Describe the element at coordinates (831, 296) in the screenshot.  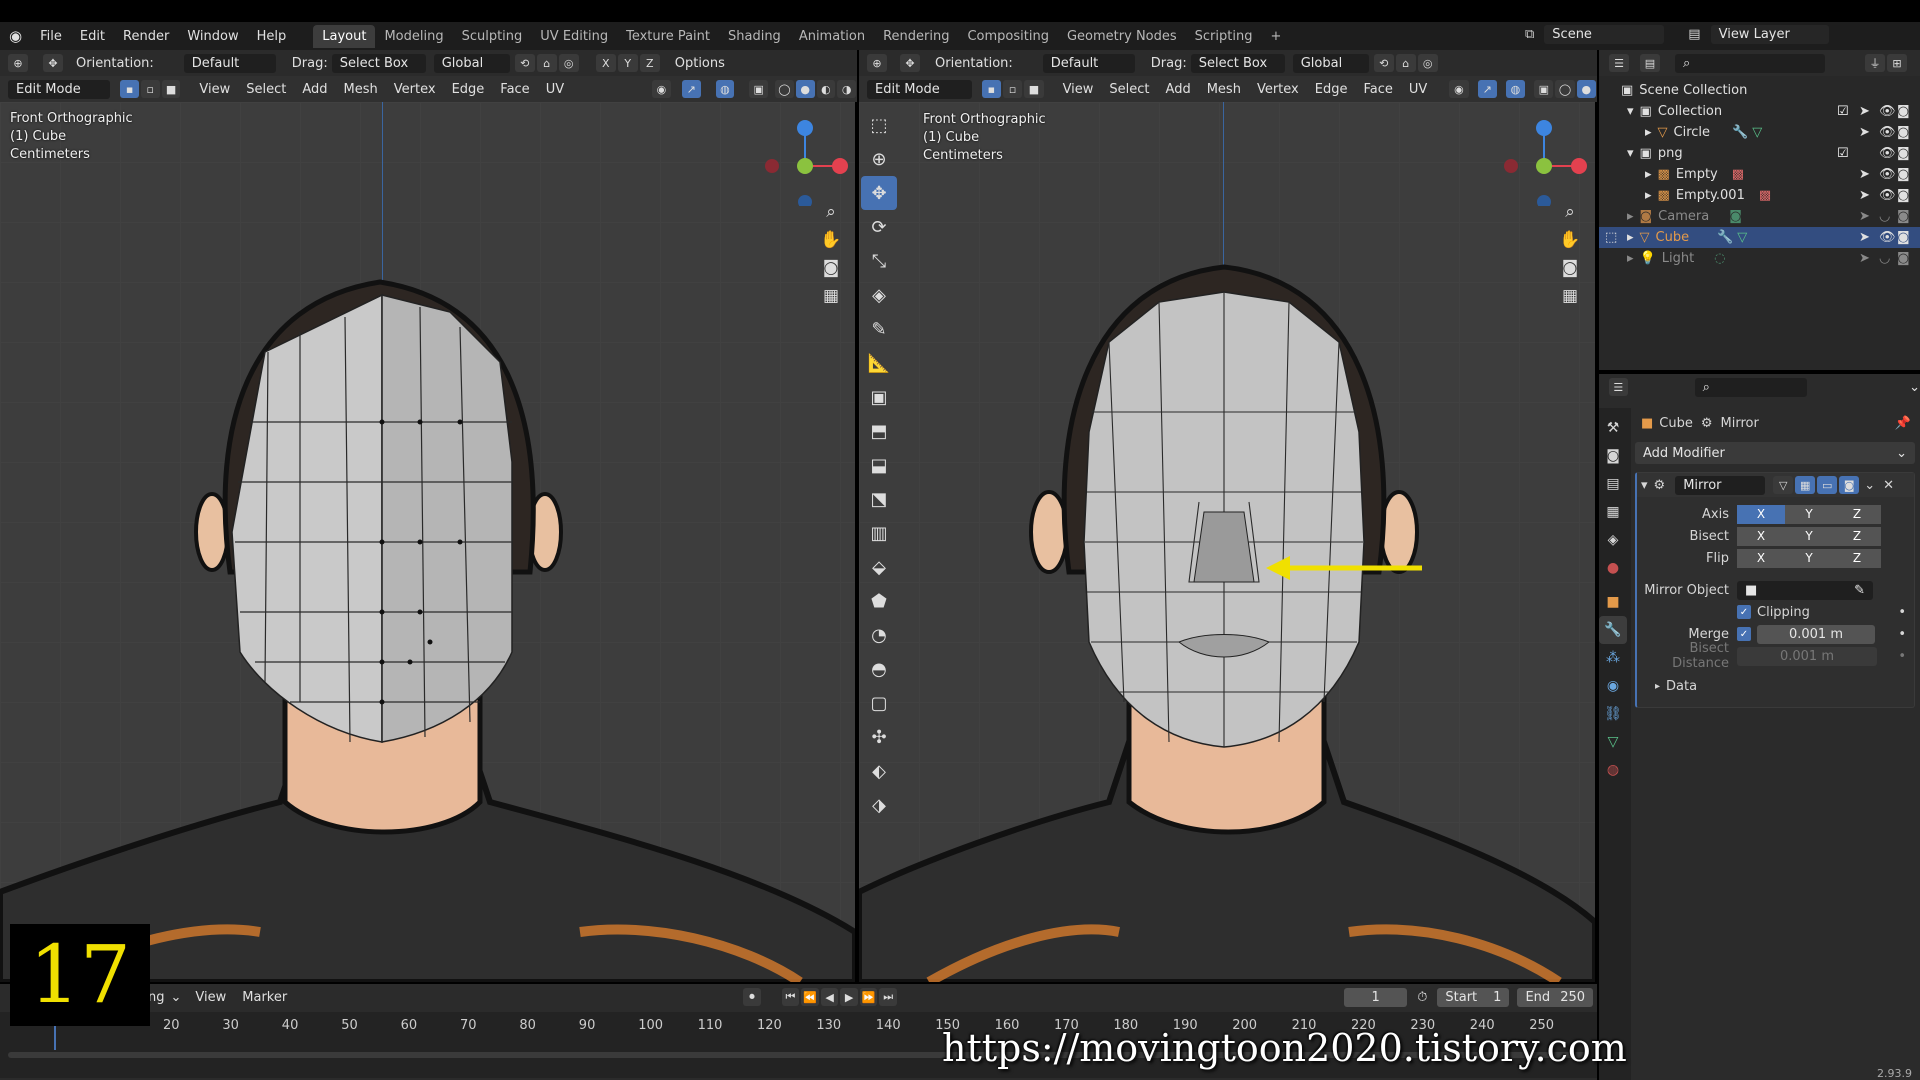
I see `ortho-grid-icon: ▦` at that location.